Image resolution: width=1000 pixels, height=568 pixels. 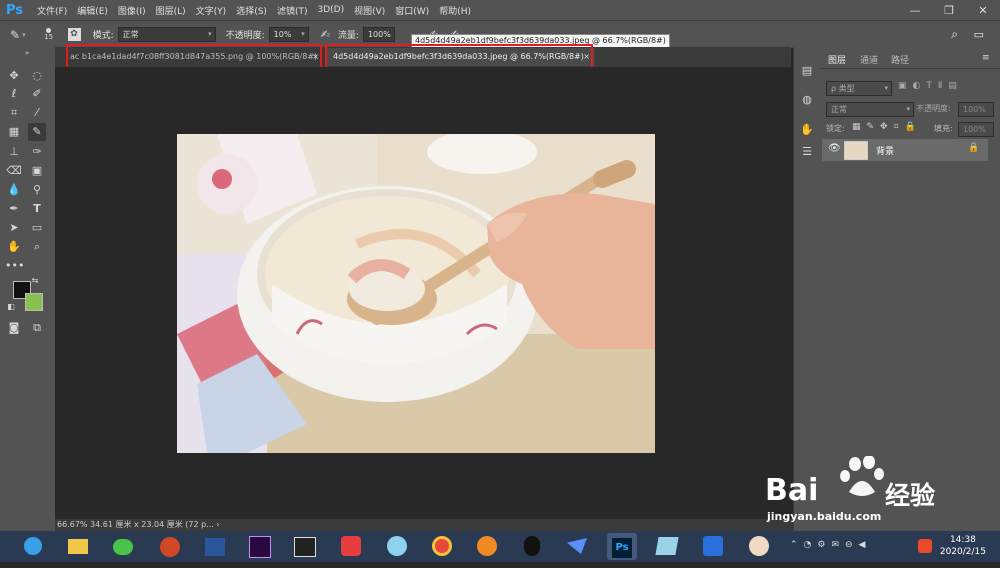 What do you see at coordinates (14, 247) in the screenshot?
I see `hand-tool-icon: ✋` at bounding box center [14, 247].